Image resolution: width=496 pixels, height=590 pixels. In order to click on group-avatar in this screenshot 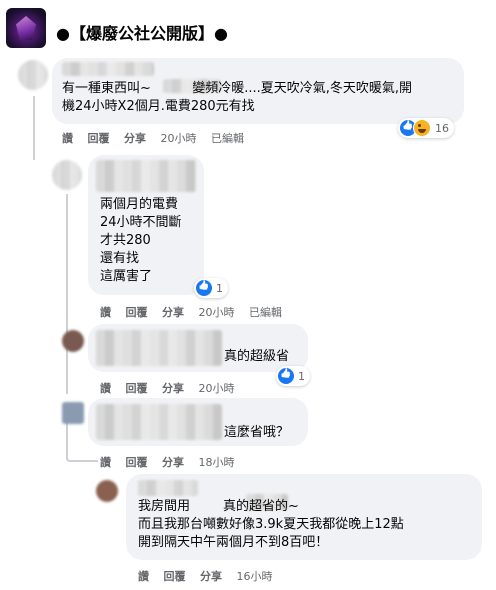, I will do `click(26, 28)`.